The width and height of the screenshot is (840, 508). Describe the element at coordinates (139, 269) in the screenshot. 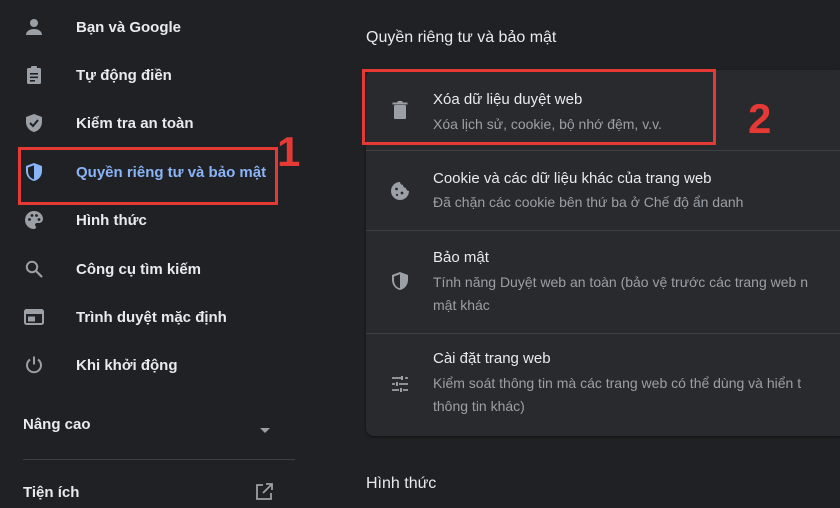

I see `sidebar-item-label: Công cụ tìm kiếm` at that location.